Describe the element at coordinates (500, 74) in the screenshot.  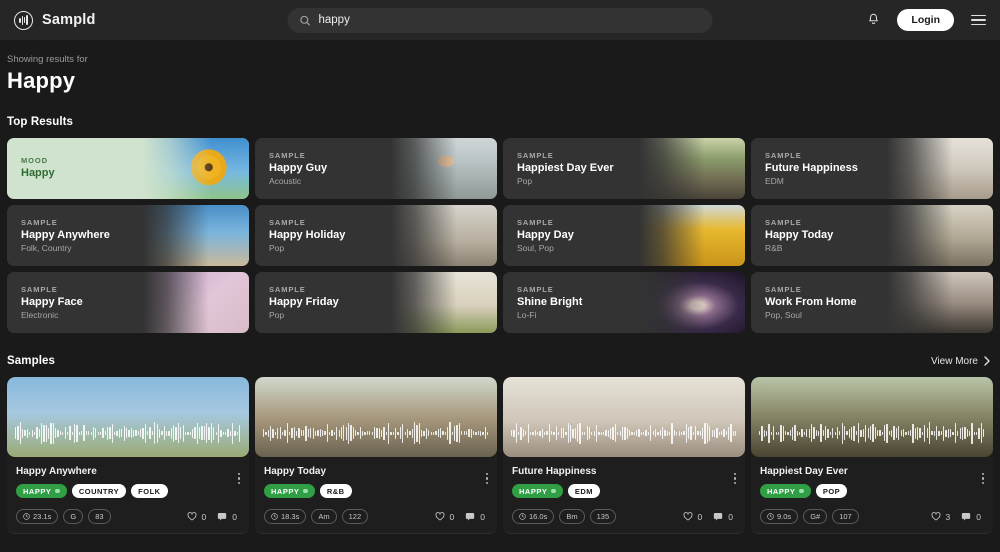
I see `results-heading: Showing results for Happy` at that location.